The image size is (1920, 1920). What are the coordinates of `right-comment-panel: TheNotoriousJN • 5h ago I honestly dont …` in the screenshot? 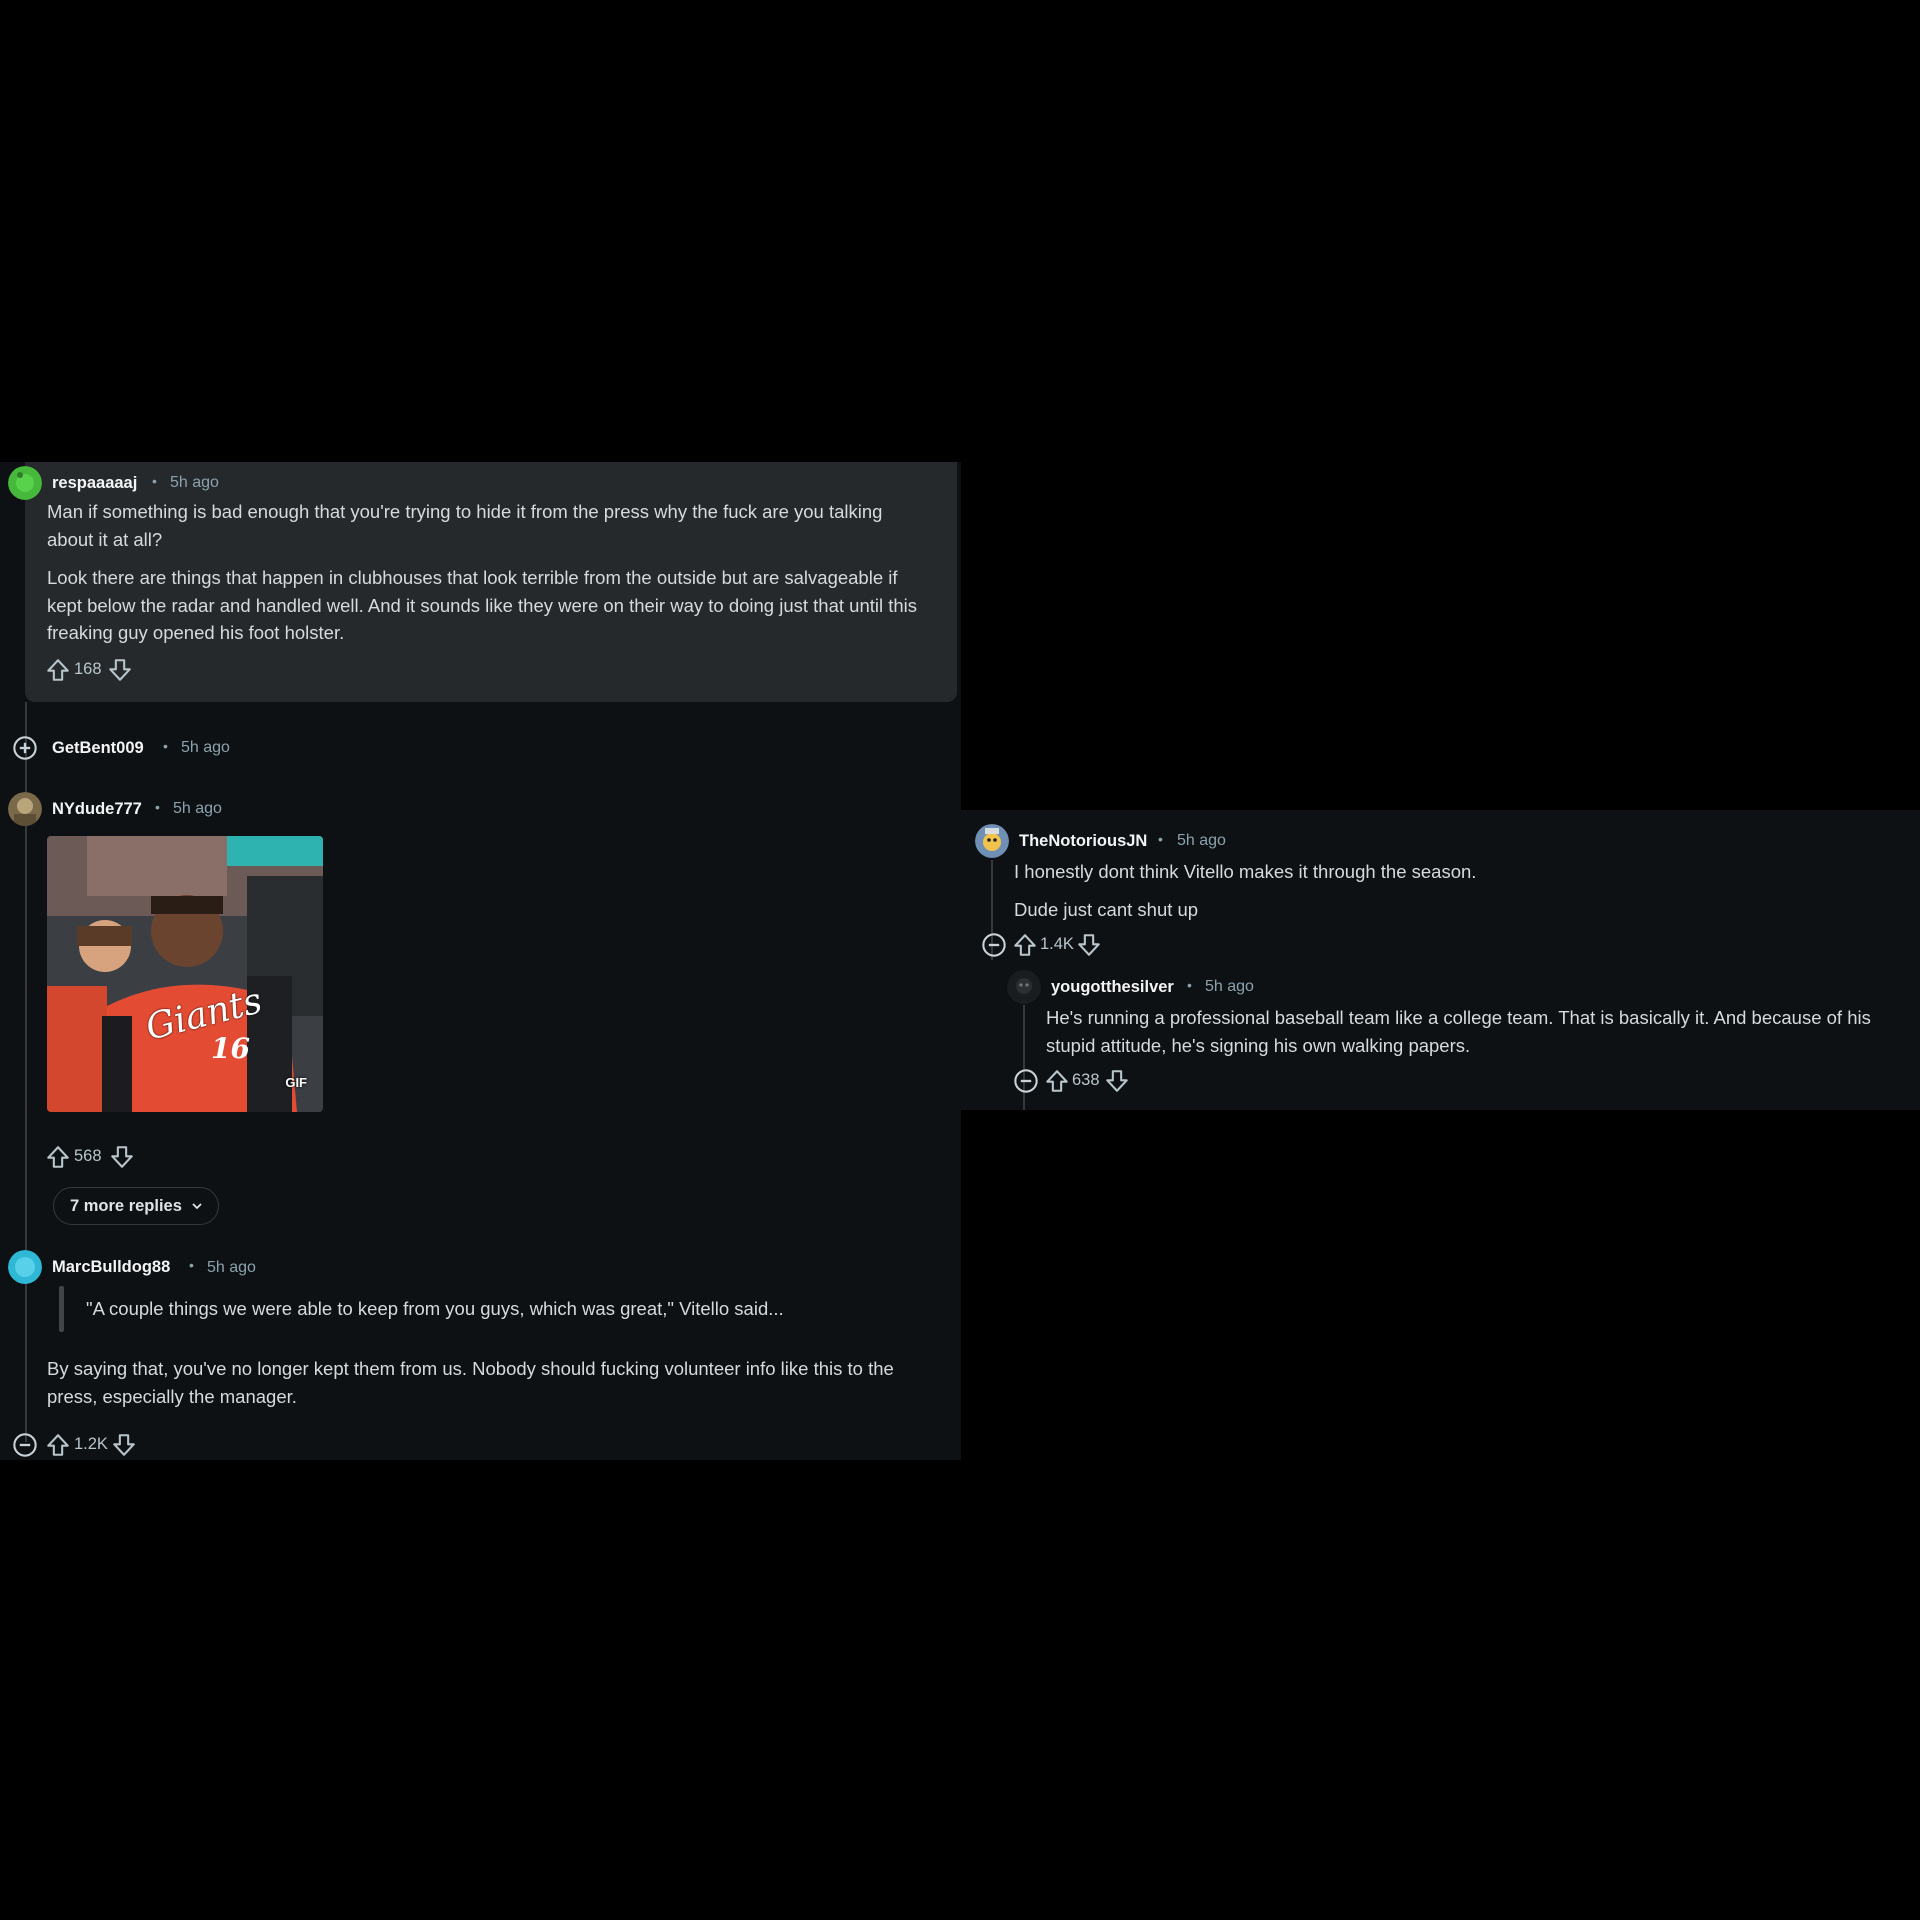 It's located at (1440, 960).